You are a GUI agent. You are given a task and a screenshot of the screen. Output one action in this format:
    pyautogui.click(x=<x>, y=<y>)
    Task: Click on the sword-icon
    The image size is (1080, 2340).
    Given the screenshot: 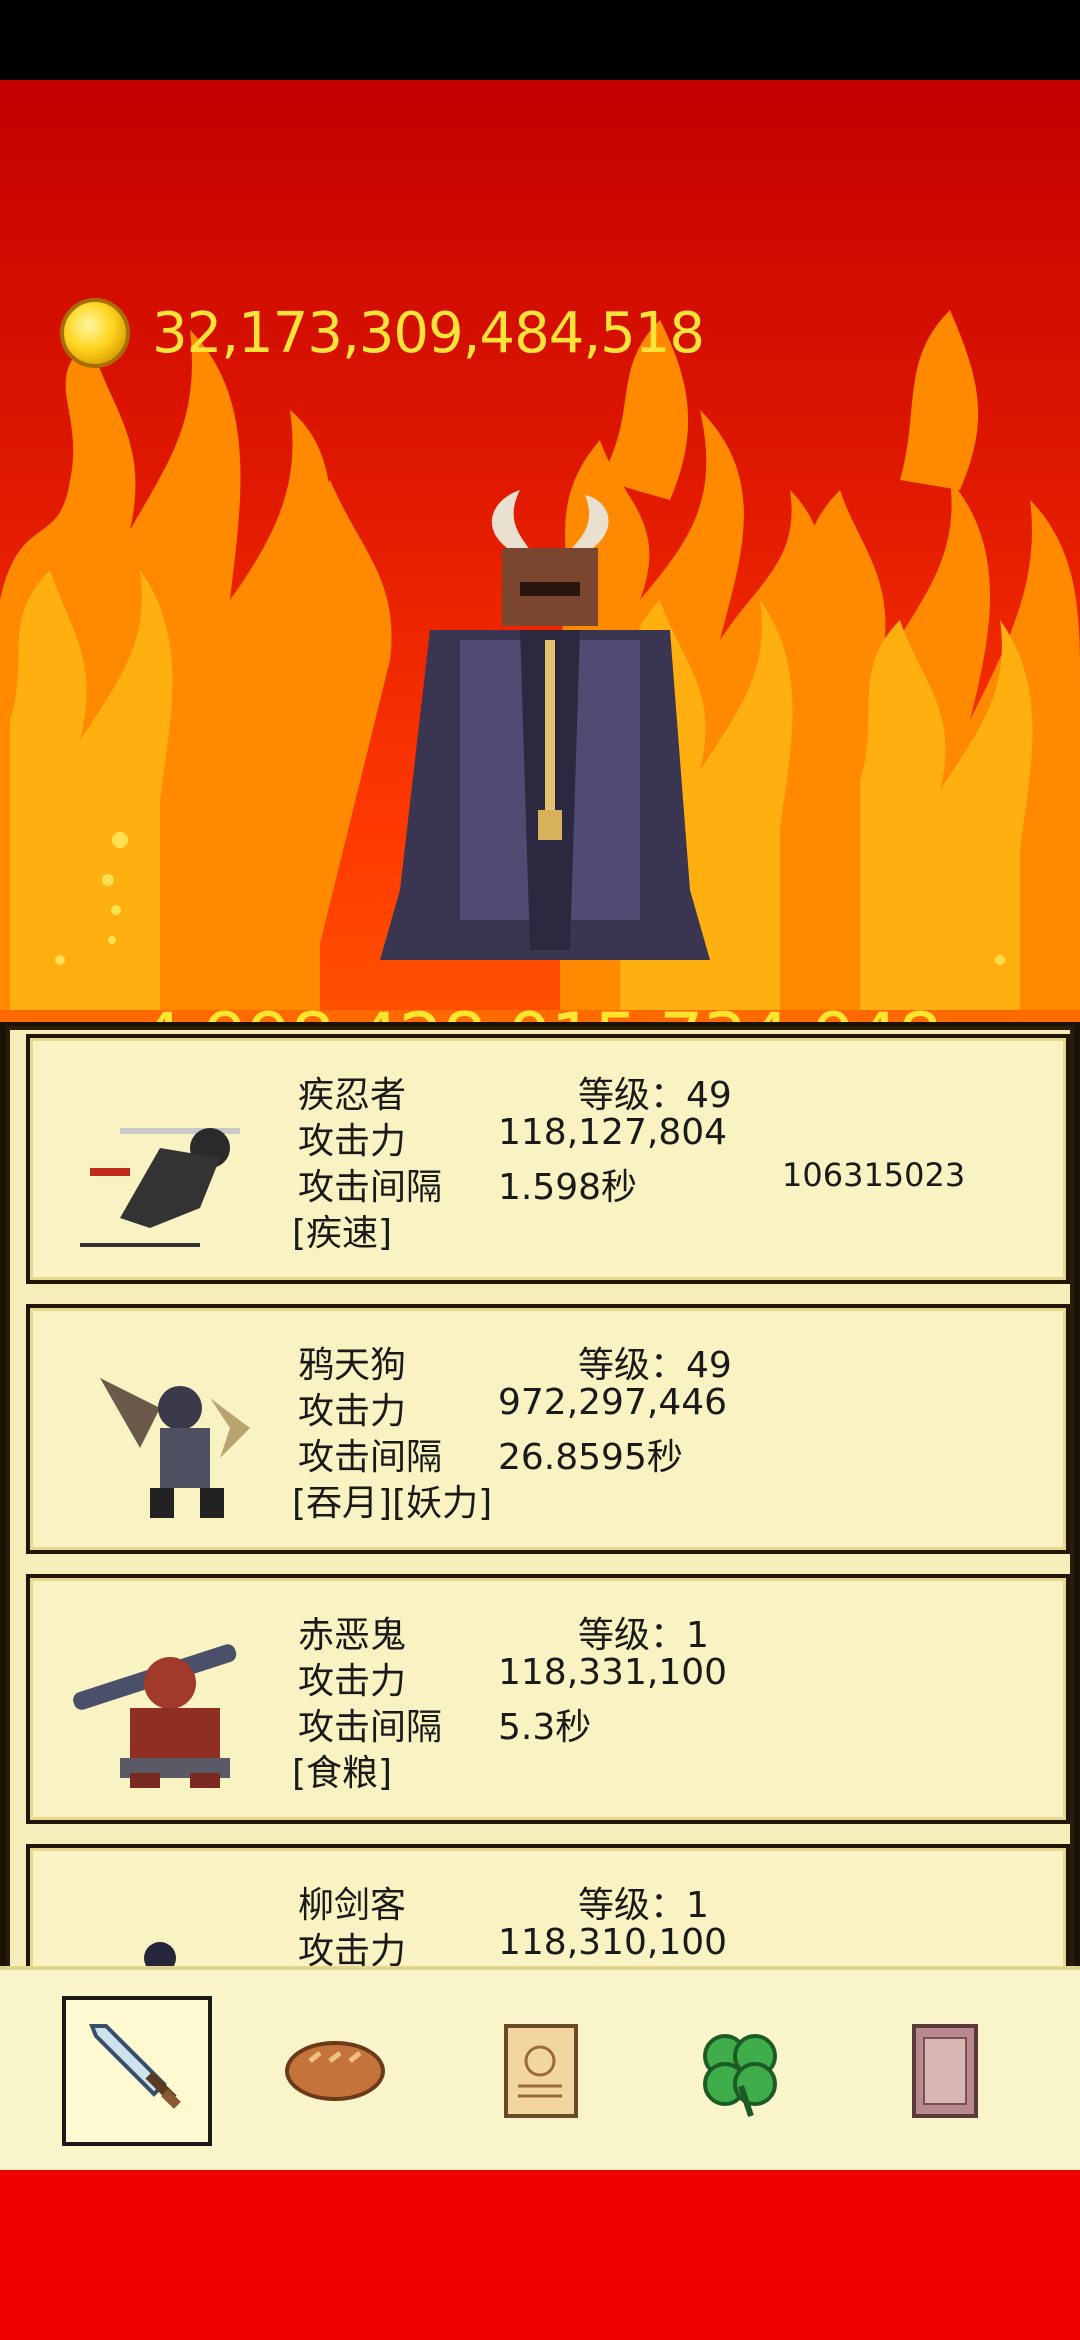 What is the action you would take?
    pyautogui.click(x=135, y=2066)
    